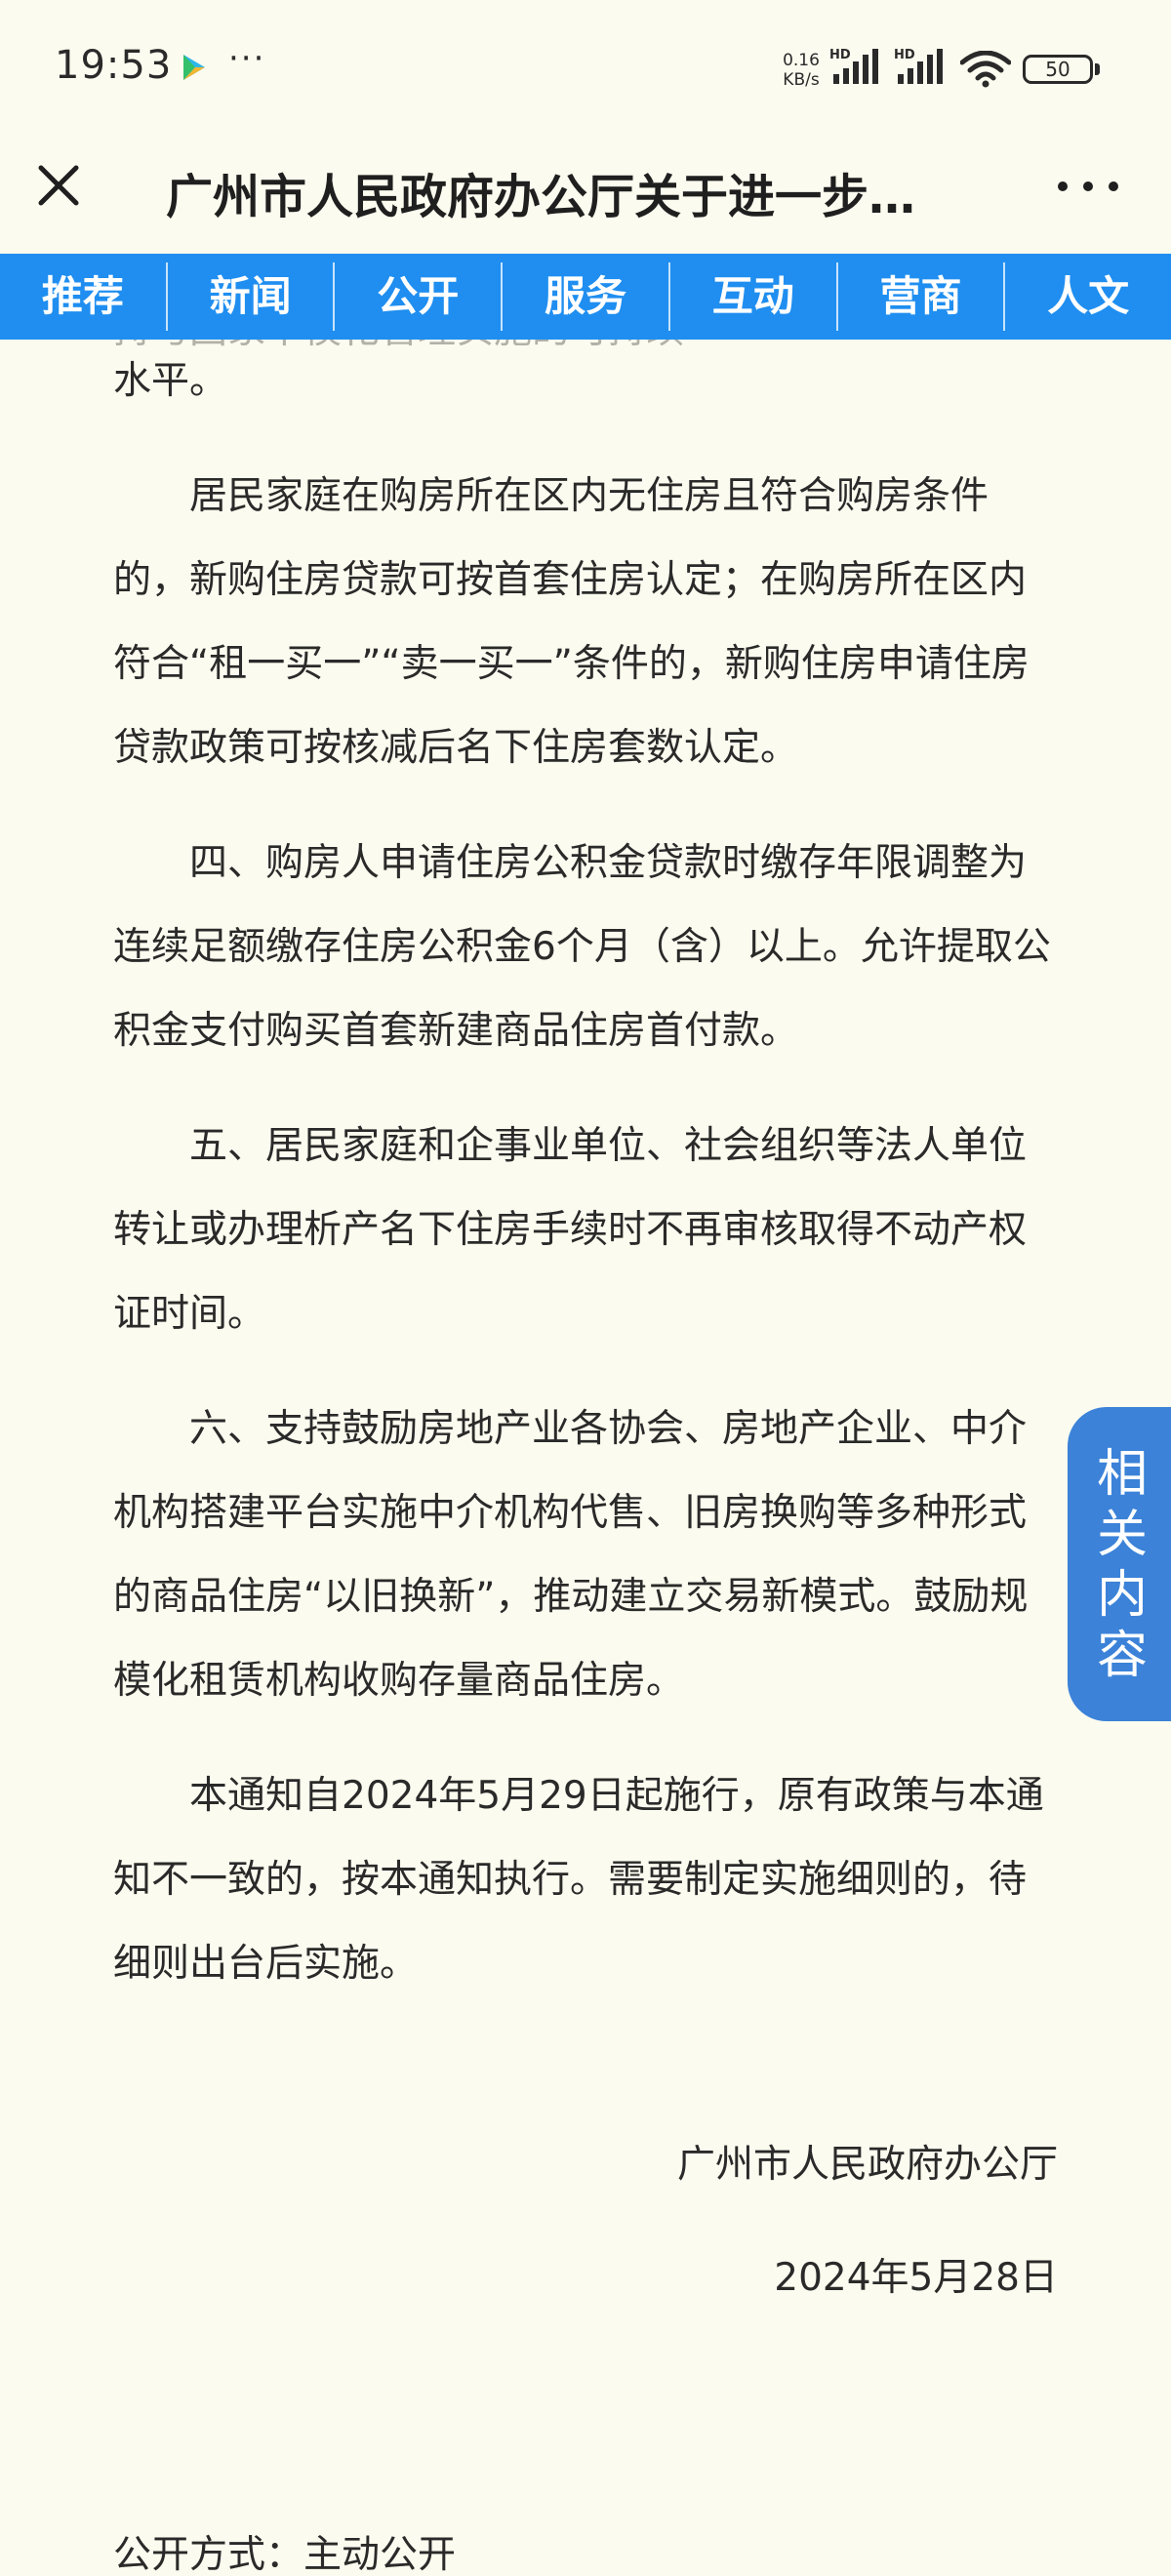 This screenshot has width=1171, height=2576. Describe the element at coordinates (114, 65) in the screenshot. I see `status-time: 19:53` at that location.